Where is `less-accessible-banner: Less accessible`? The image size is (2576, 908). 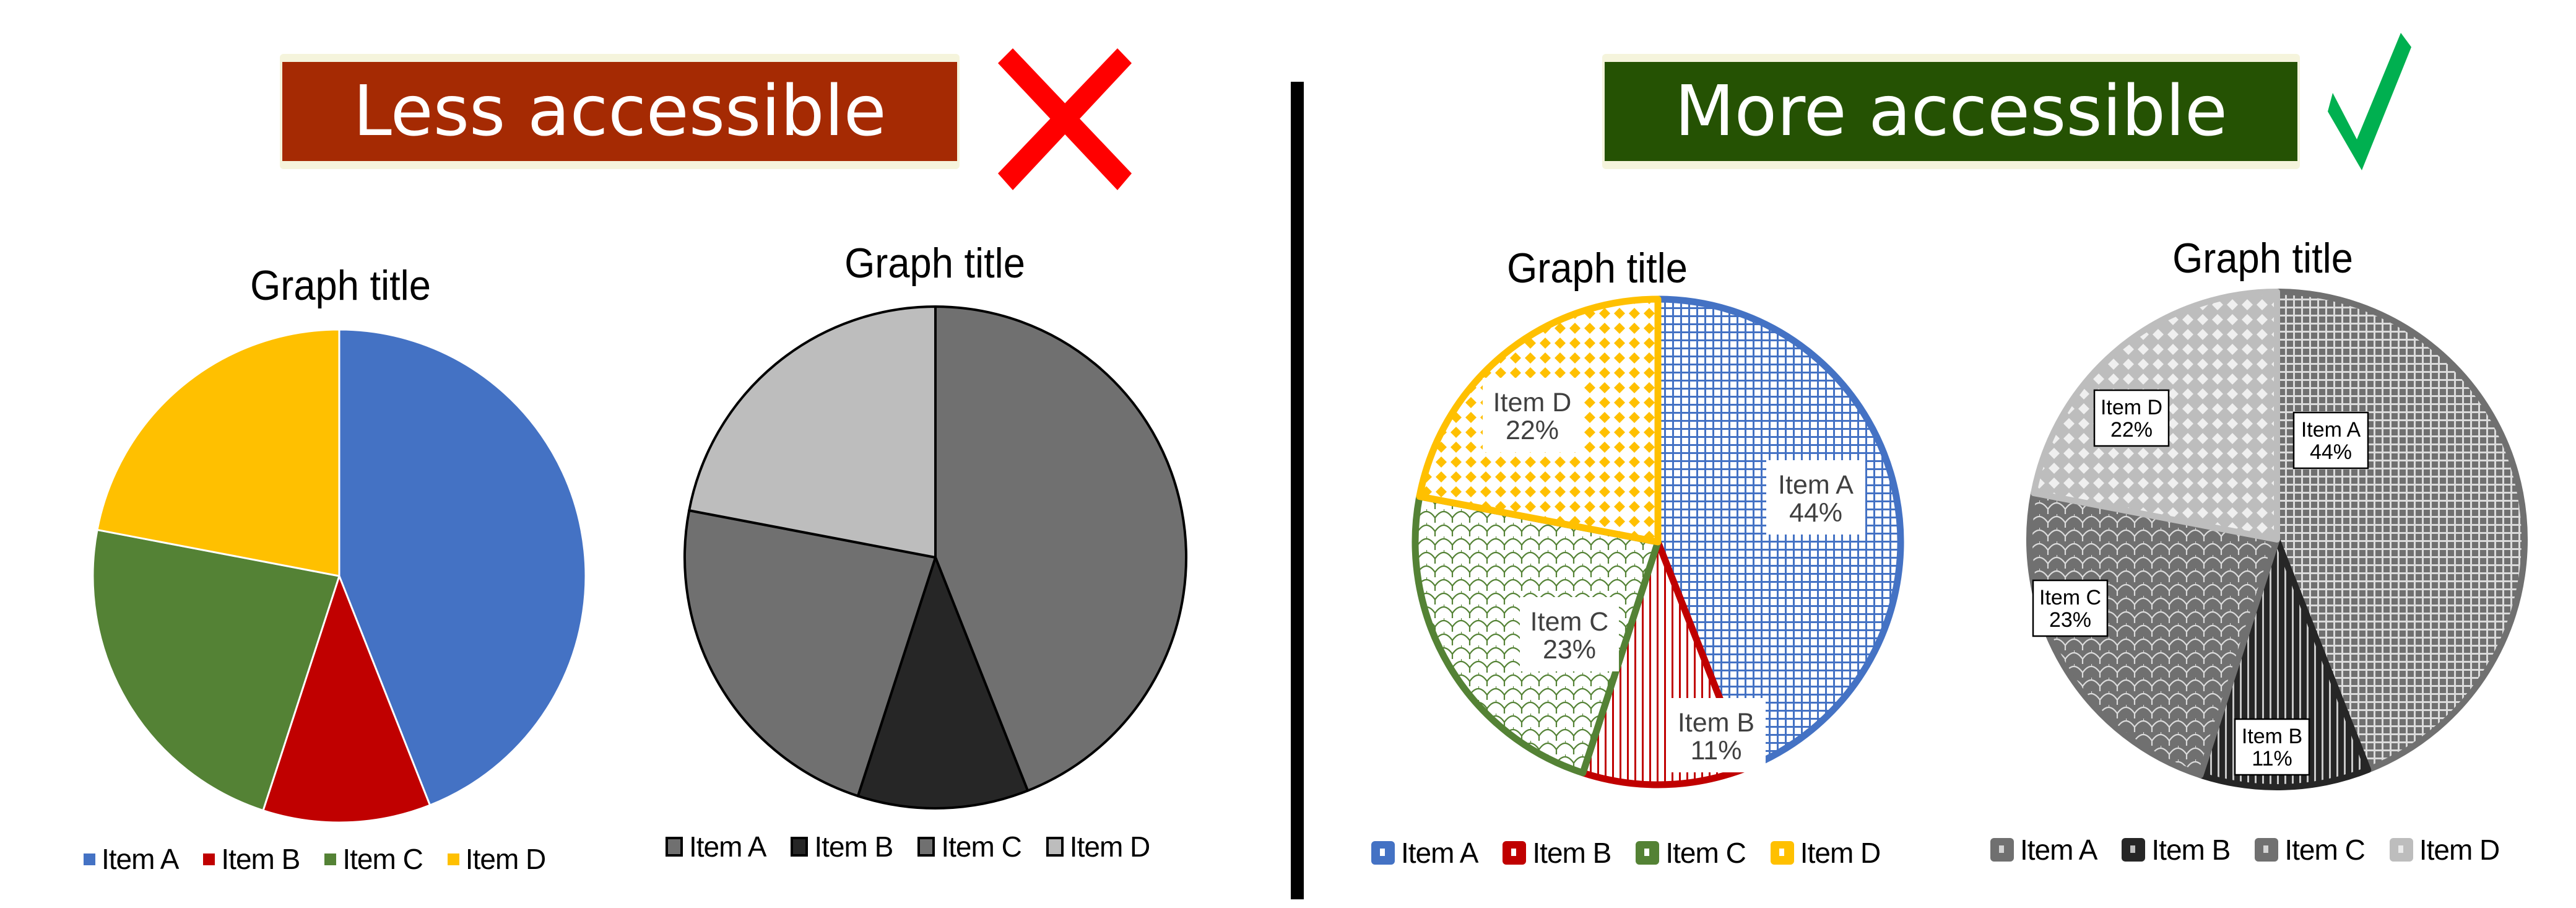
less-accessible-banner: Less accessible is located at coordinates (620, 111).